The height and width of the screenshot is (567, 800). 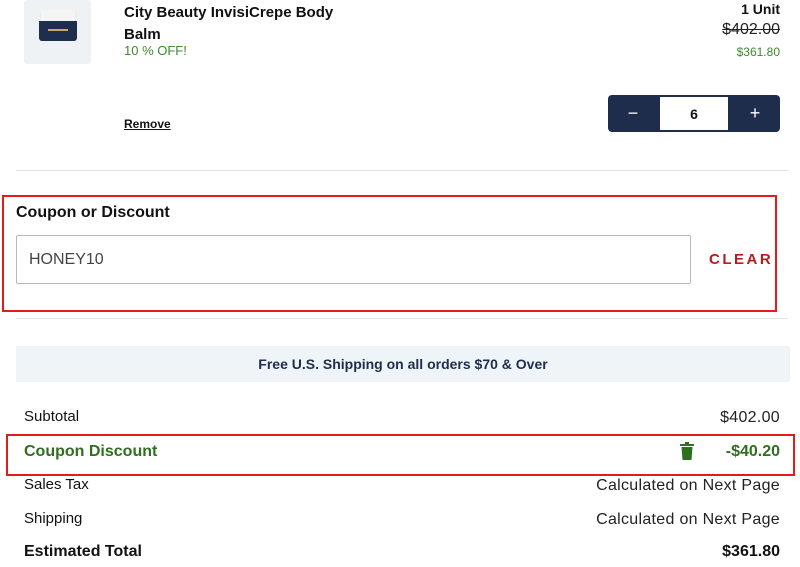 I want to click on coupon-discount-value: -$40.20, so click(x=752, y=451).